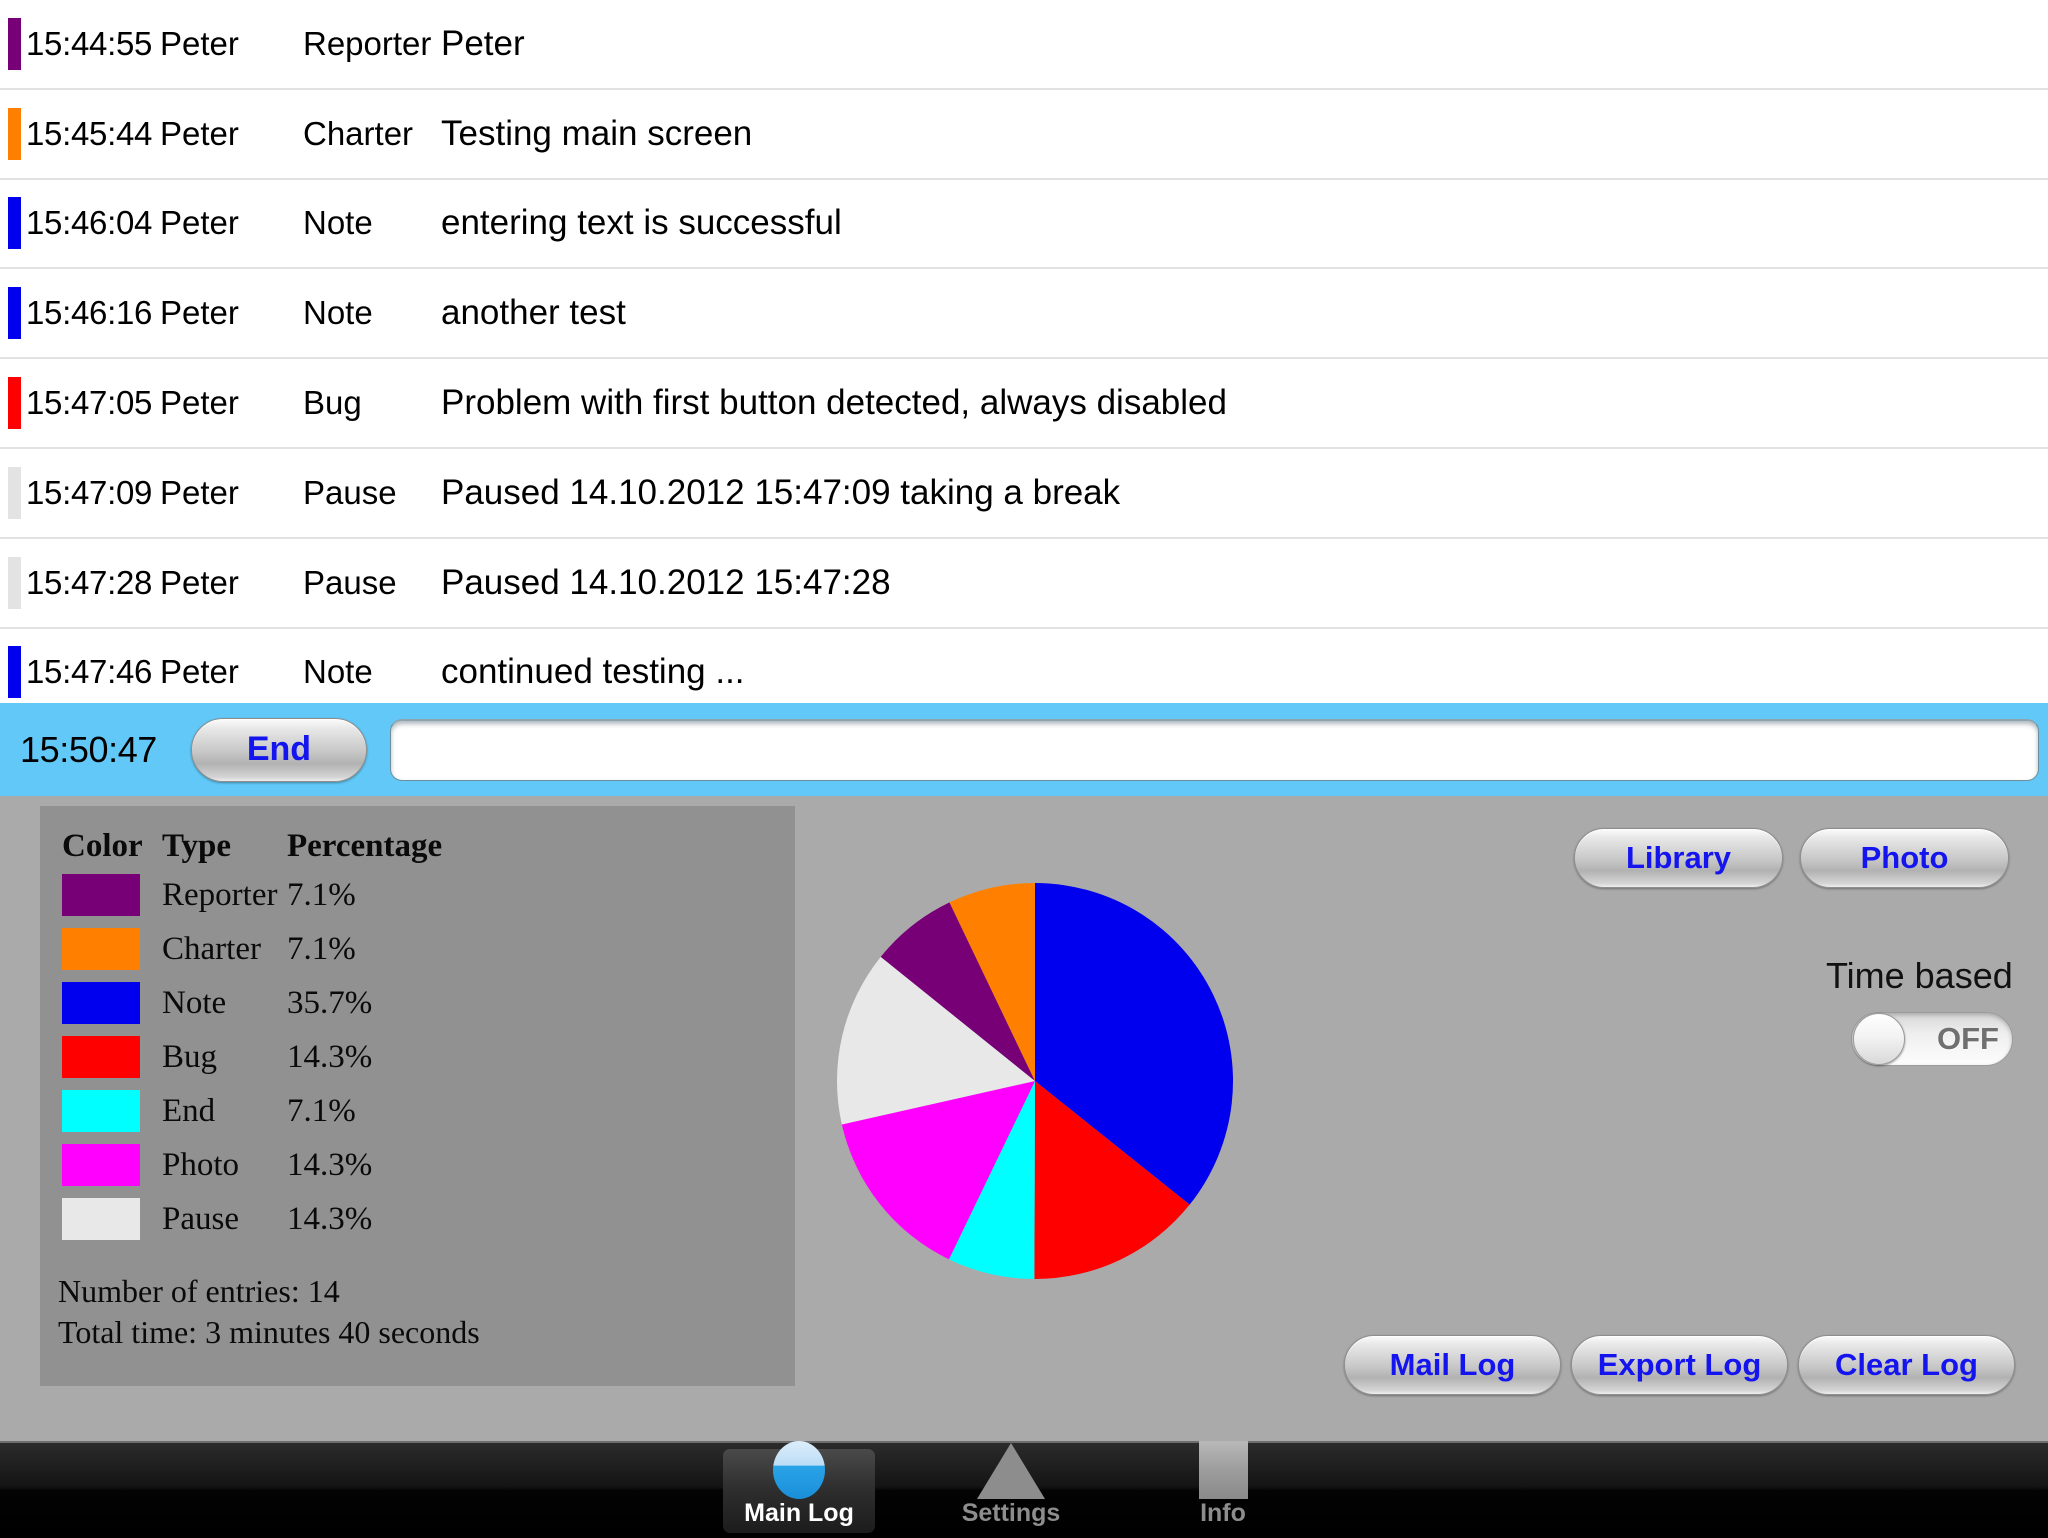 This screenshot has width=2048, height=1538. I want to click on clear-log-button: Clear Log, so click(1906, 1365).